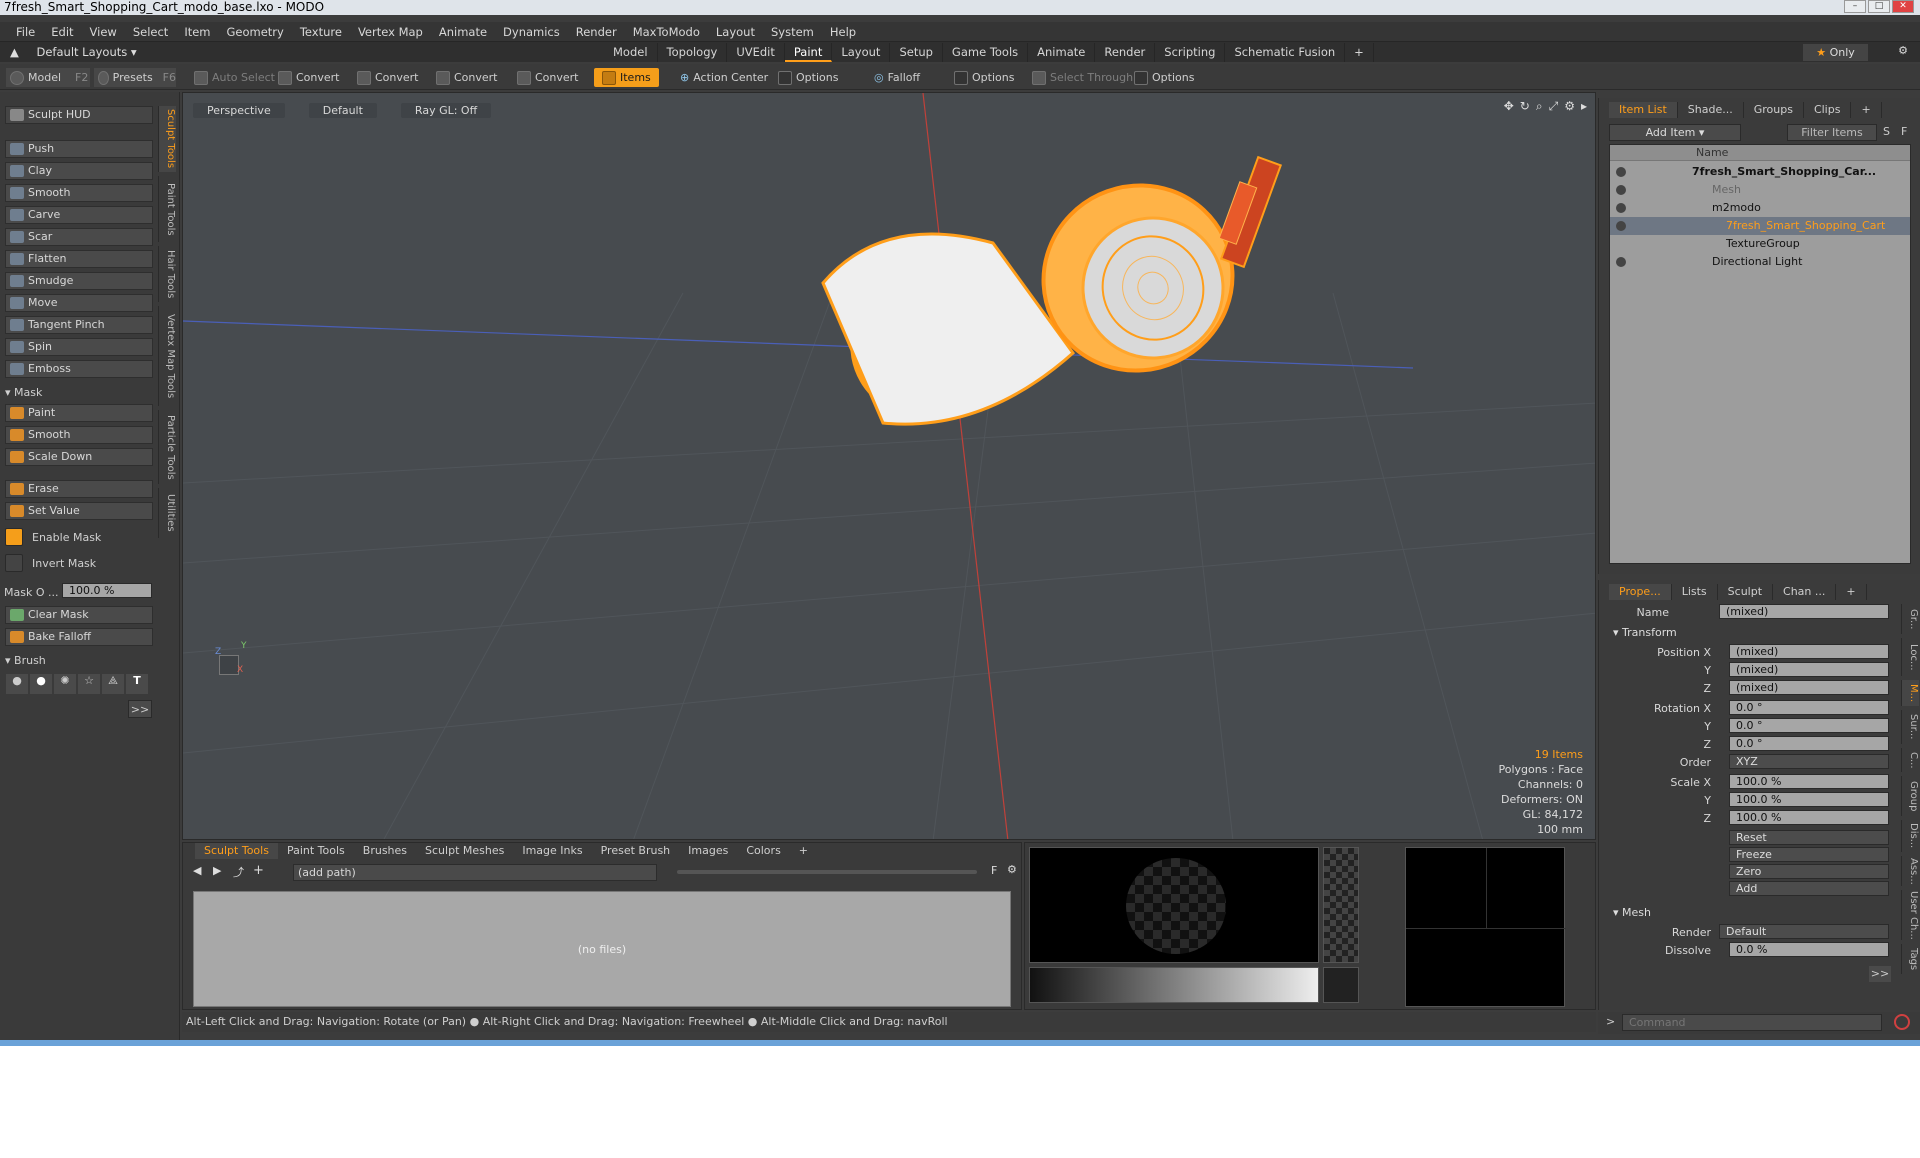 This screenshot has width=1920, height=1158. Describe the element at coordinates (79, 435) in the screenshot. I see `mask-smooth-button: Smooth` at that location.